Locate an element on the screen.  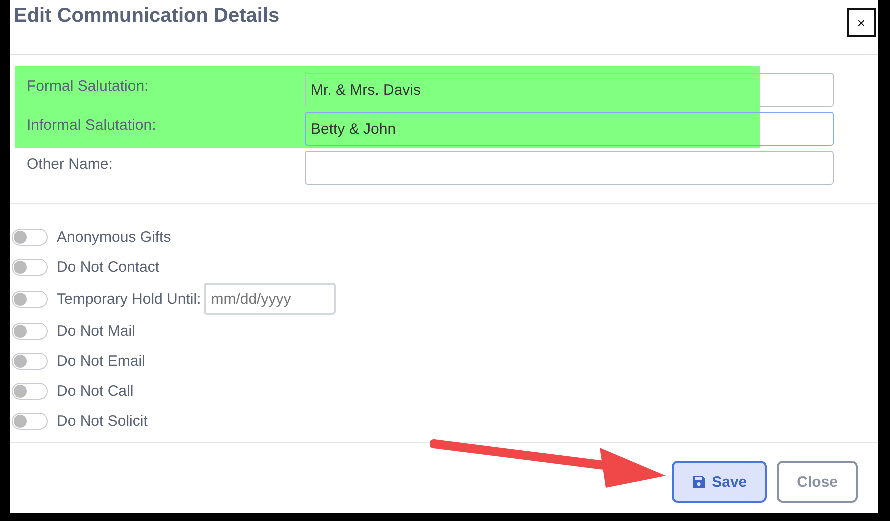
dialog-title: Edit Communication Details is located at coordinates (147, 16).